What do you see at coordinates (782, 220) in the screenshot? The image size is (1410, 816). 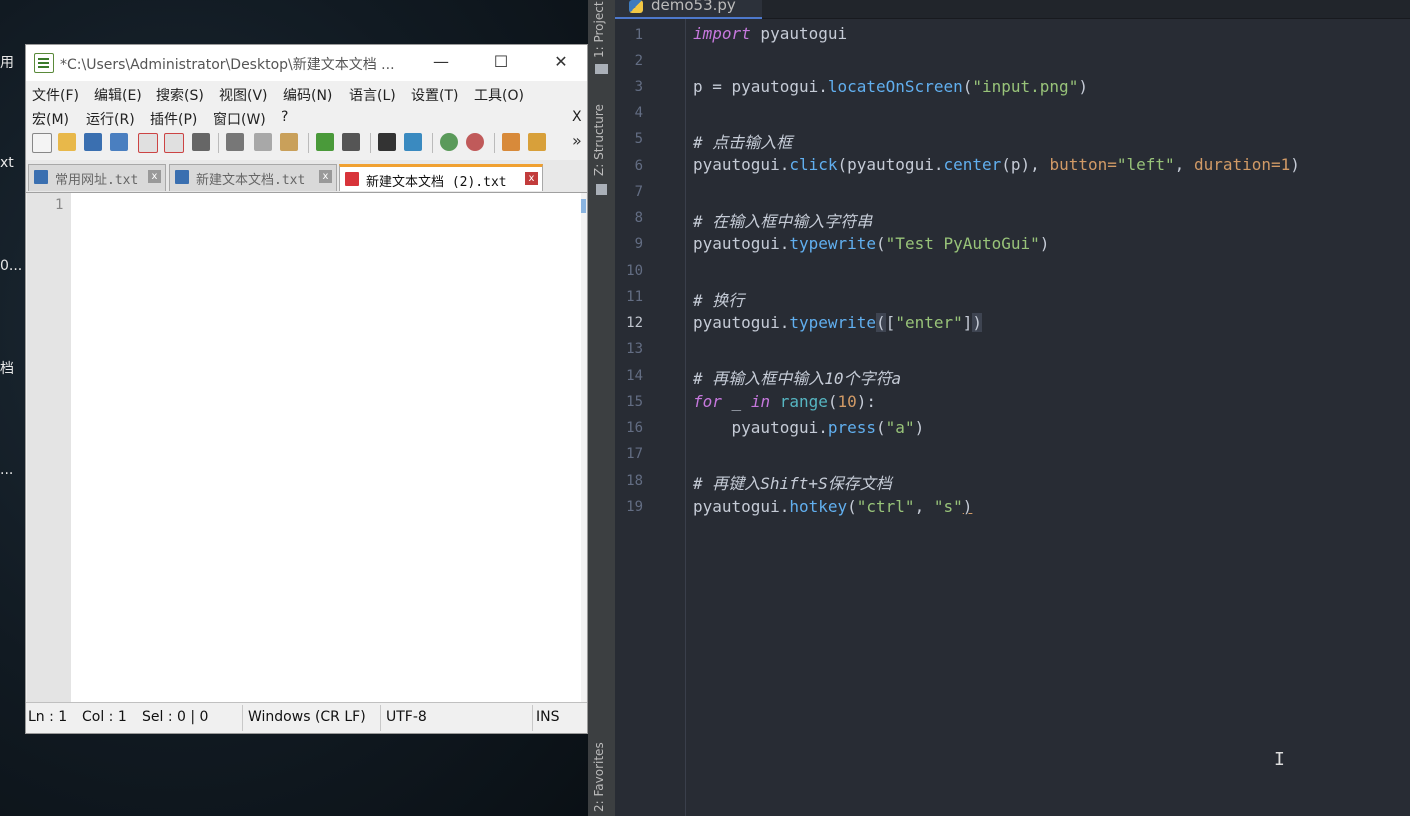 I see `code-comment: # 在输入框中输入字符串` at bounding box center [782, 220].